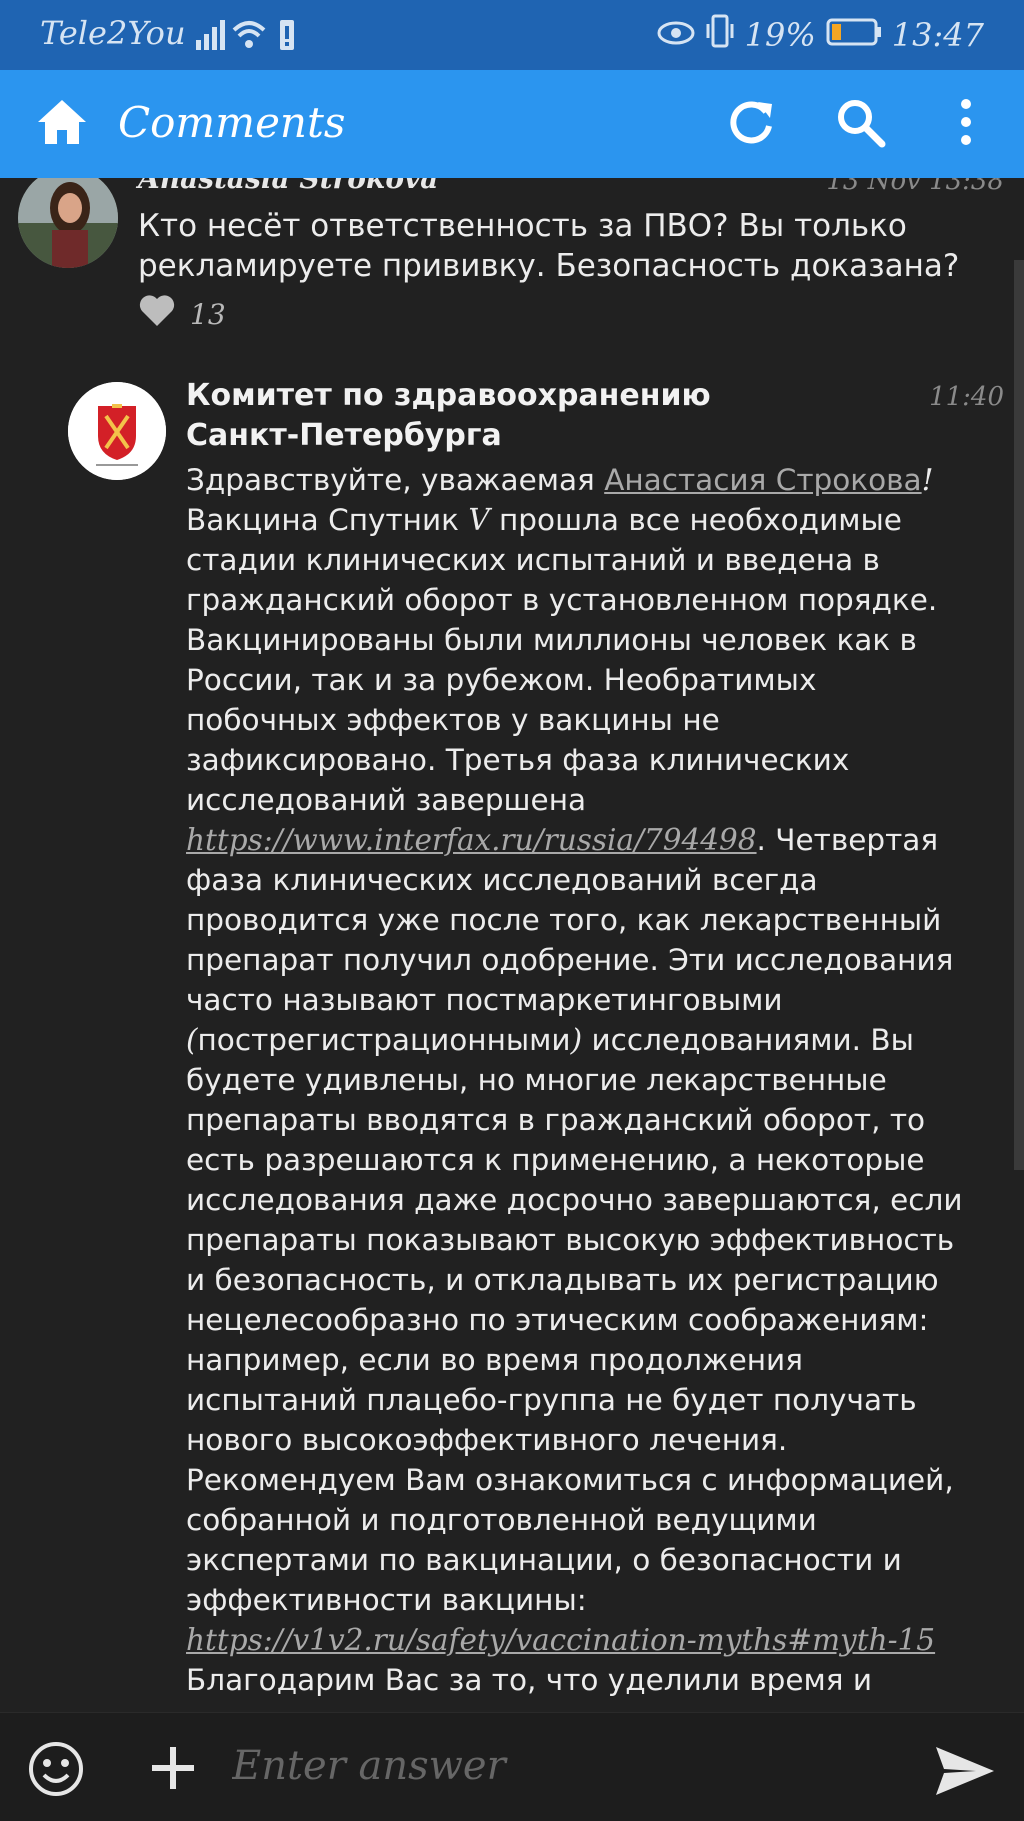 The height and width of the screenshot is (1821, 1024). I want to click on app-bar: Comments, so click(512, 124).